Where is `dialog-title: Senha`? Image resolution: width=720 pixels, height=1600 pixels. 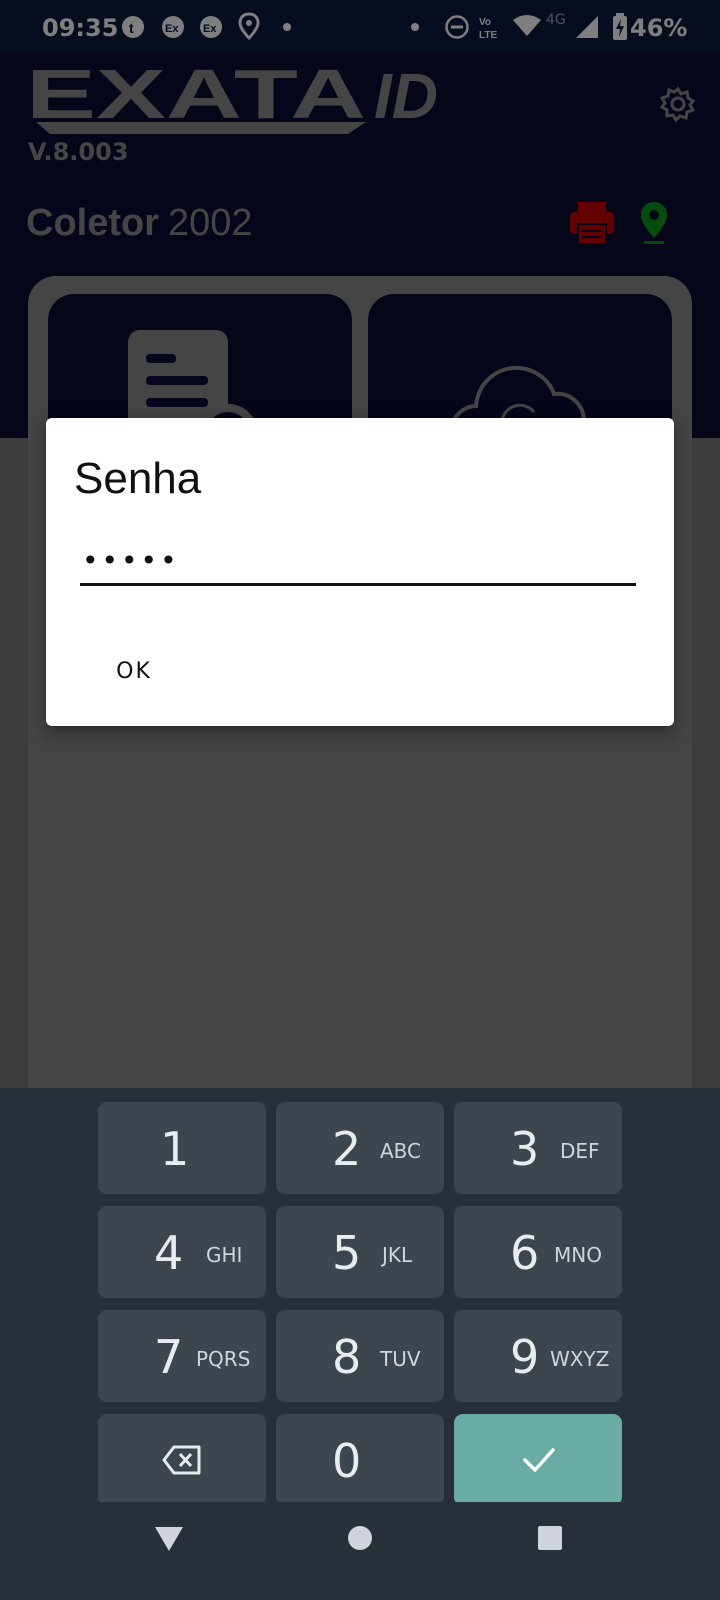
dialog-title: Senha is located at coordinates (138, 478).